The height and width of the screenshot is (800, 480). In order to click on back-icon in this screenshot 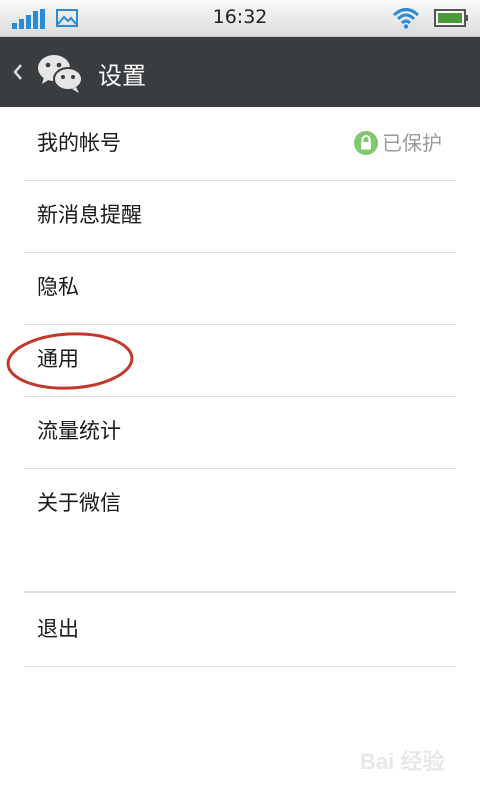, I will do `click(18, 72)`.